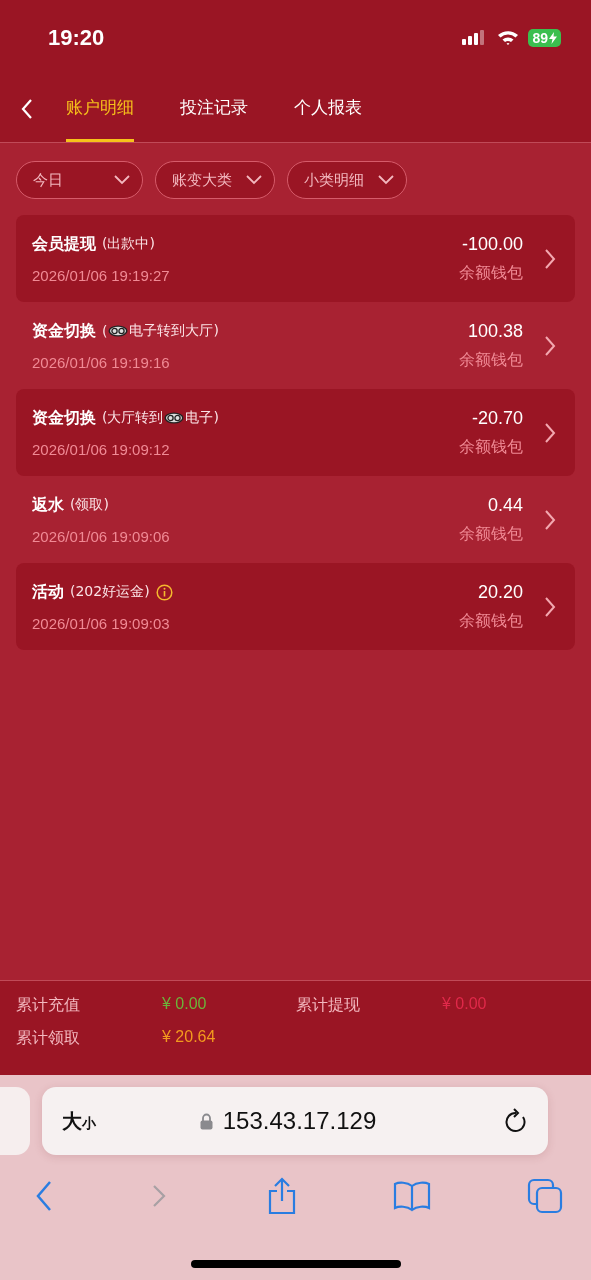 The height and width of the screenshot is (1280, 591). What do you see at coordinates (48, 505) in the screenshot?
I see `record-title: 返水` at bounding box center [48, 505].